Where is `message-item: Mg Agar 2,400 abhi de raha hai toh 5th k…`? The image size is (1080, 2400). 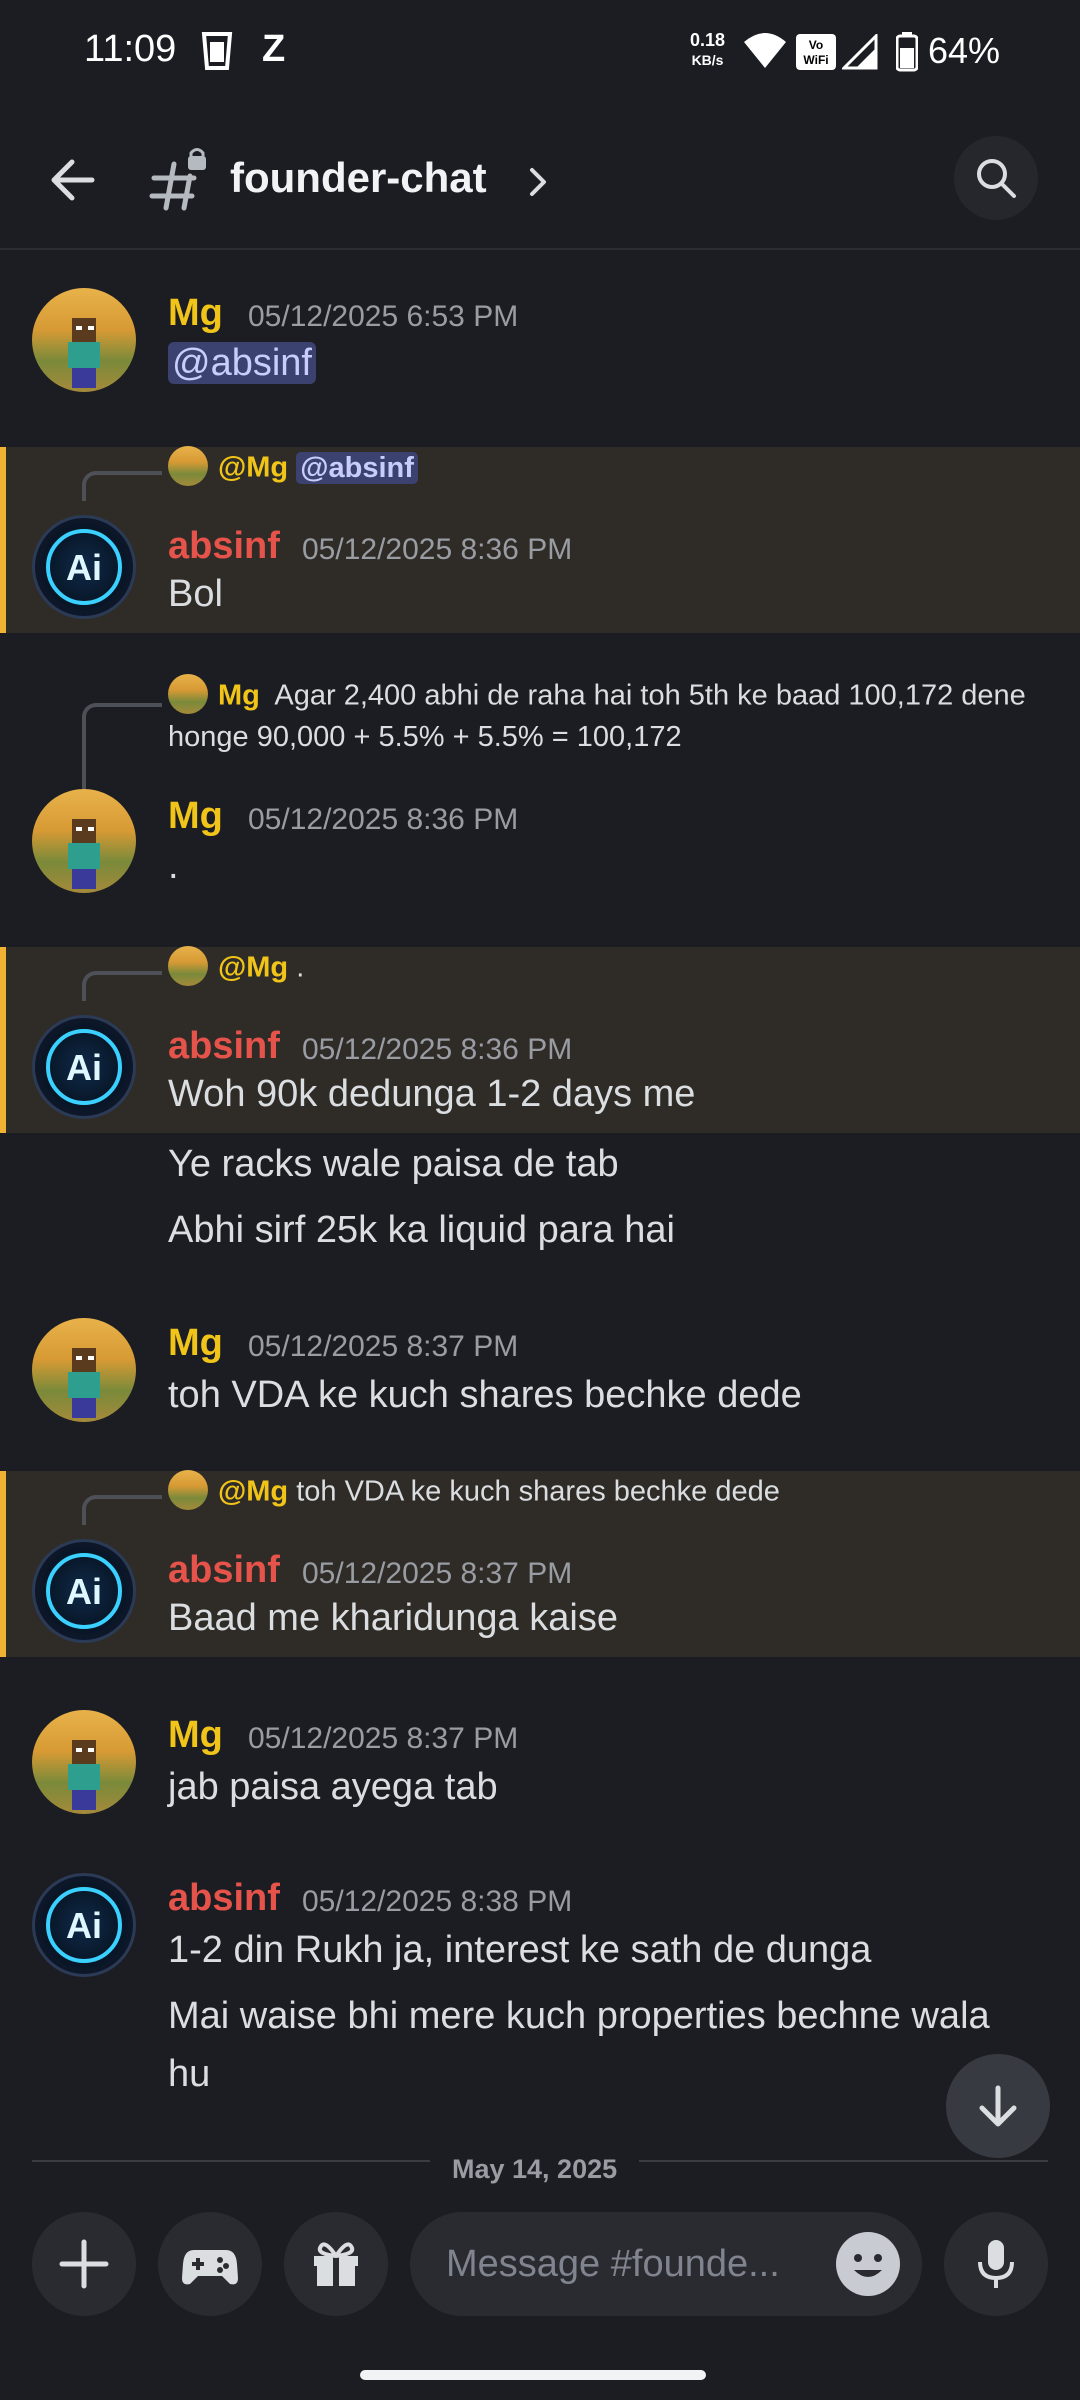
message-item: Mg Agar 2,400 abhi de raha hai toh 5th k… is located at coordinates (540, 790).